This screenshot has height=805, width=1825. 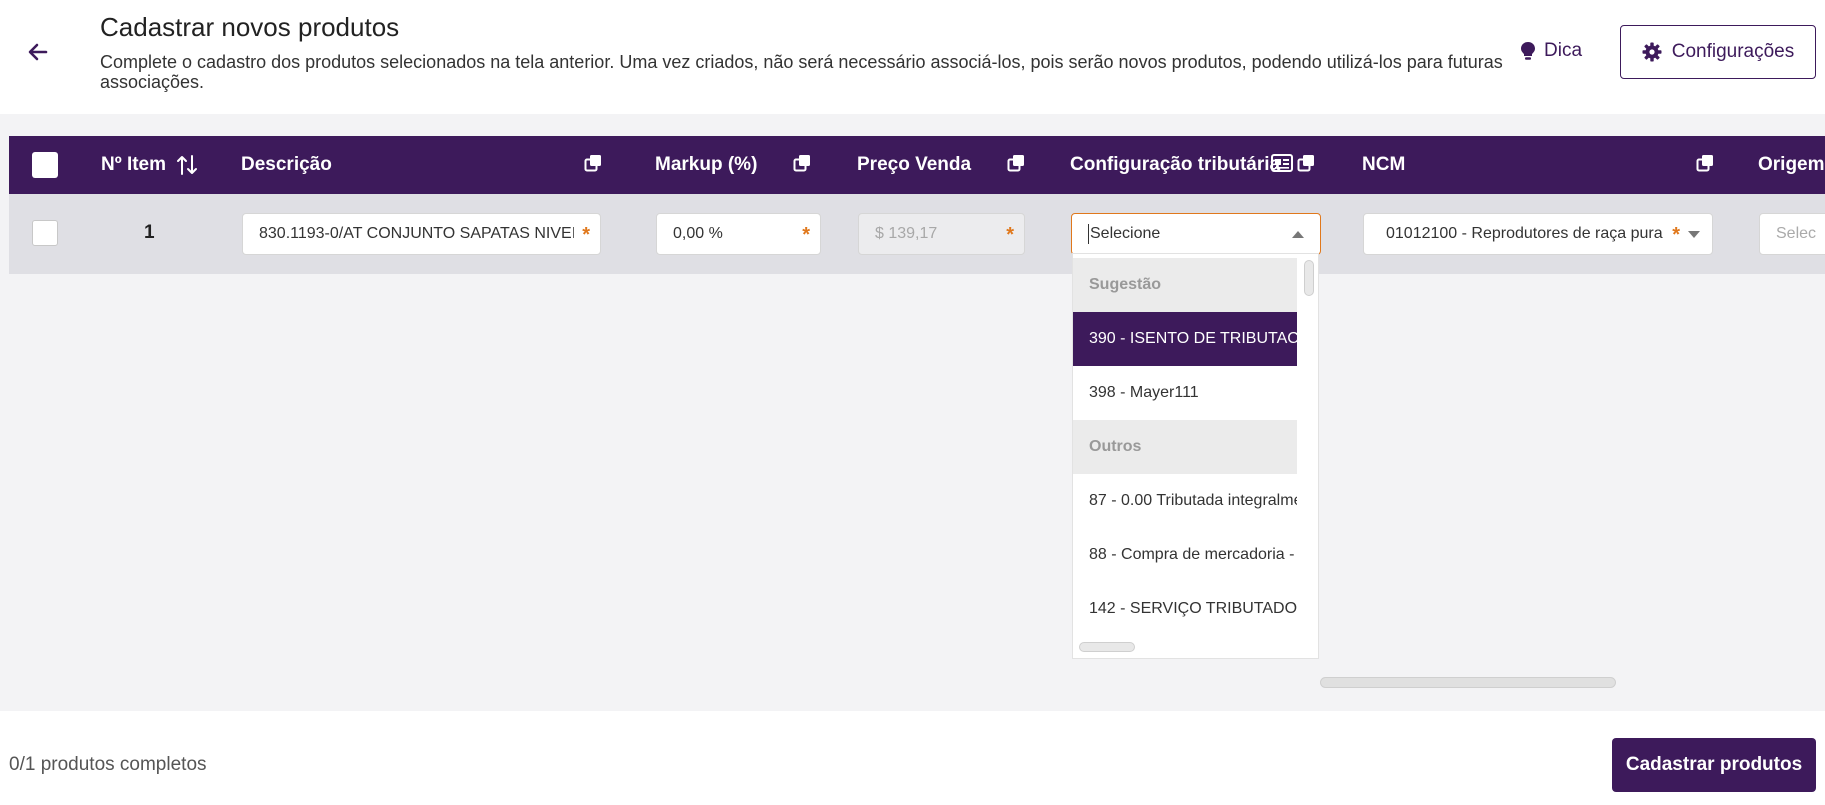 I want to click on descricao-value: 830.1193-0/AT CONJUNTO SAPATAS NIVEI, so click(x=416, y=233).